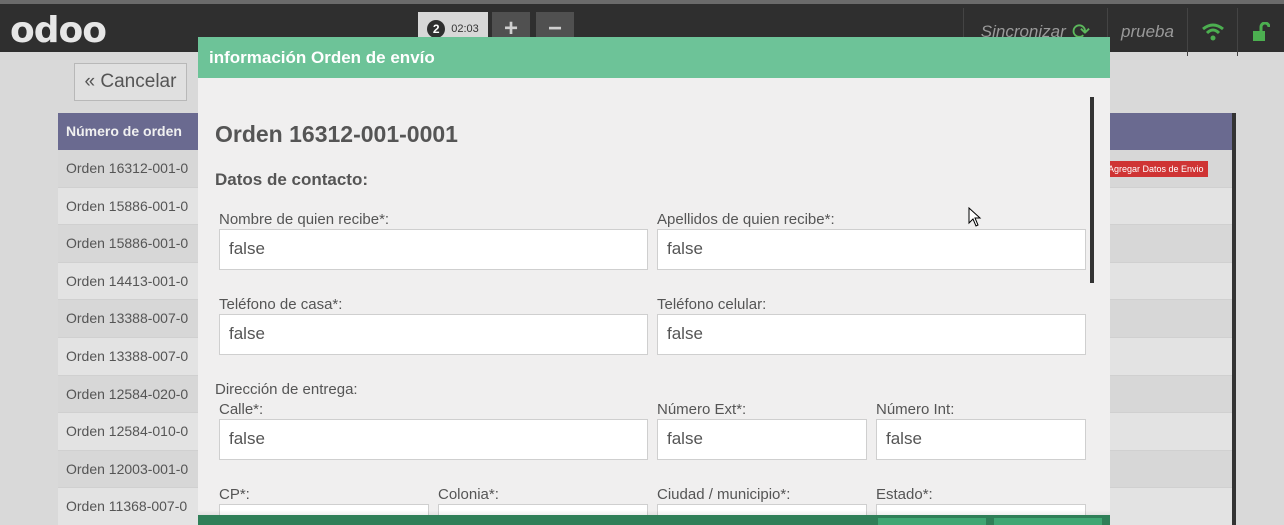 Image resolution: width=1284 pixels, height=525 pixels. What do you see at coordinates (433, 249) in the screenshot?
I see `recipient-first-name-field: false` at bounding box center [433, 249].